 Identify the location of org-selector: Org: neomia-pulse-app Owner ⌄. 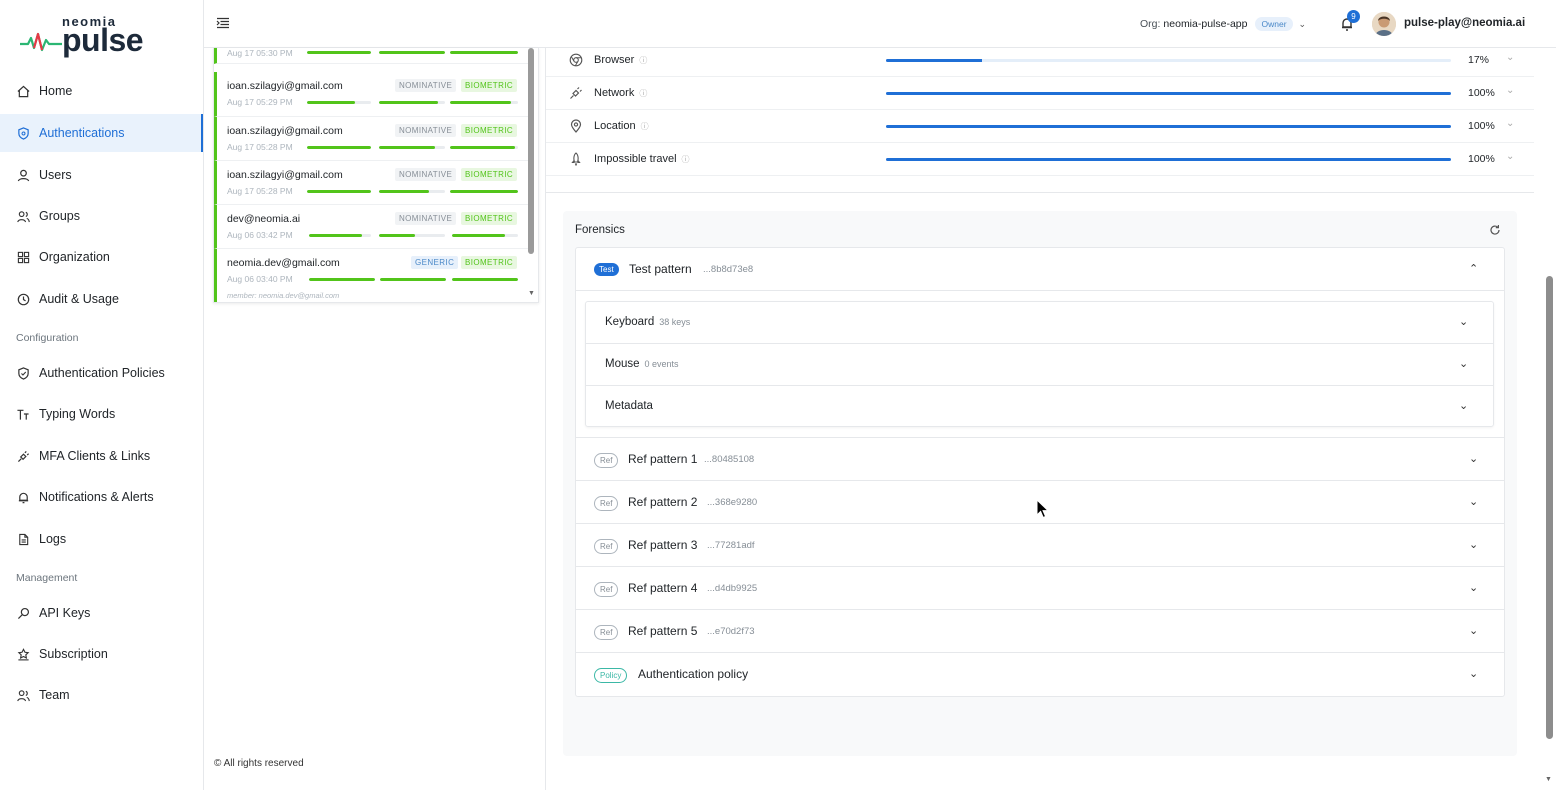
(1223, 24).